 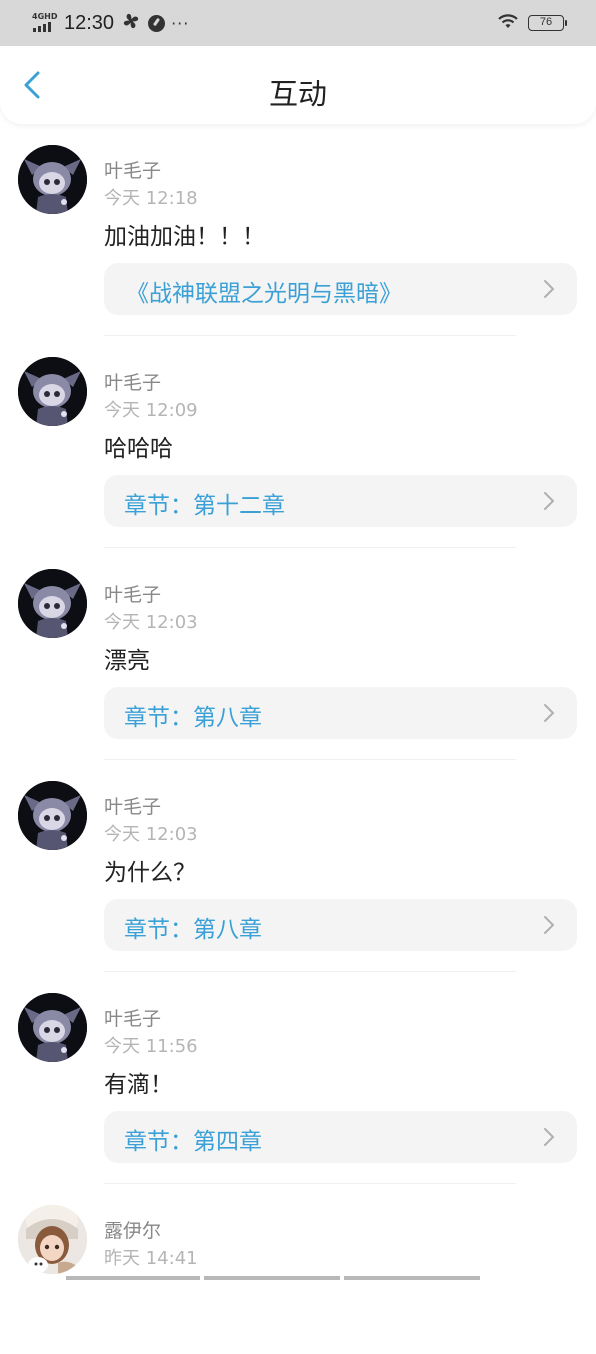 What do you see at coordinates (340, 501) in the screenshot?
I see `comment-source-link: 章节：第十二章` at bounding box center [340, 501].